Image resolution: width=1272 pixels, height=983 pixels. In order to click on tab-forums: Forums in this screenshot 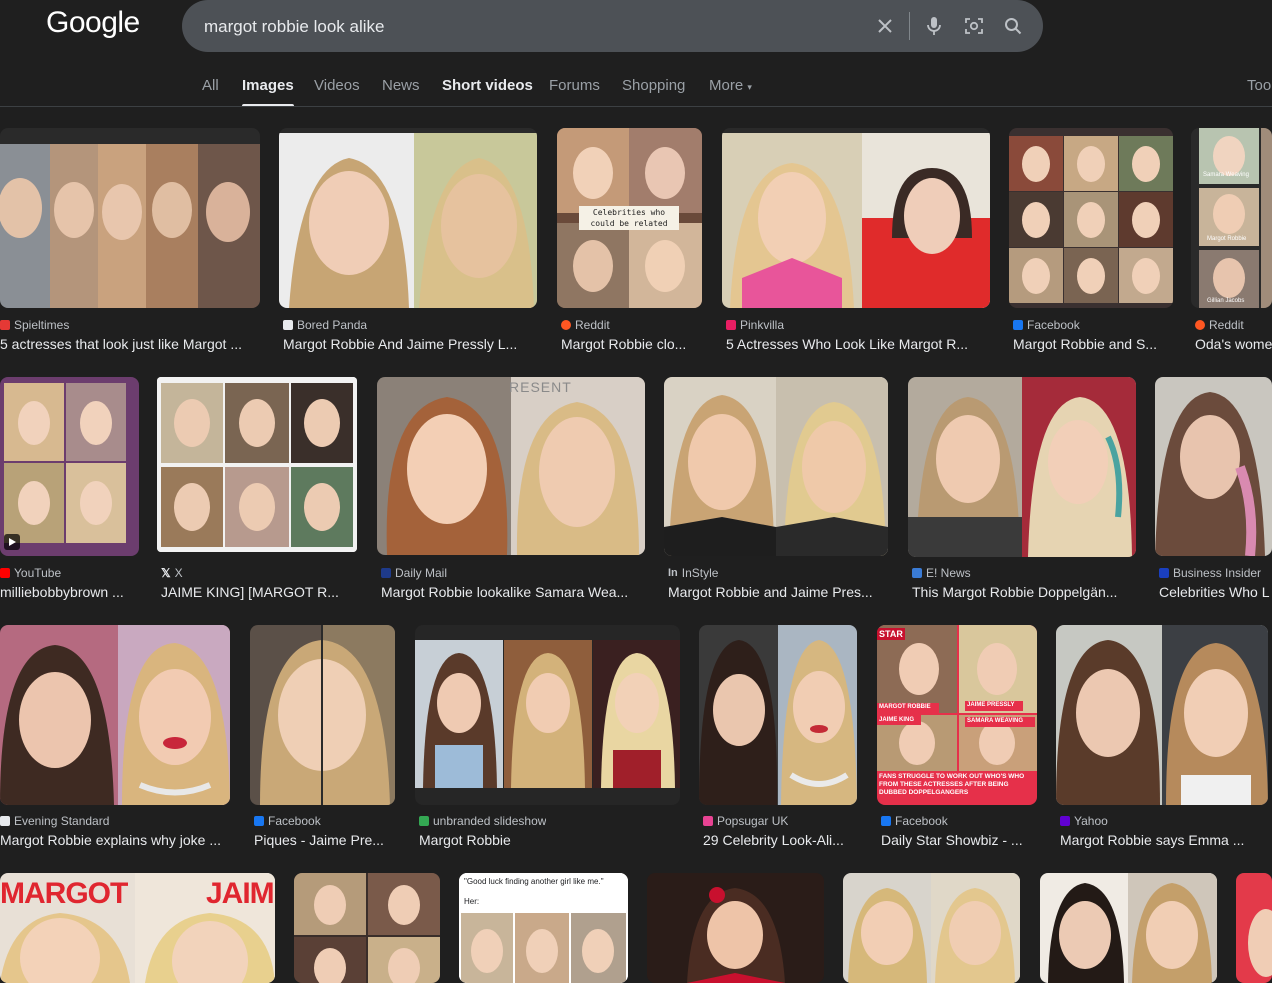, I will do `click(574, 85)`.